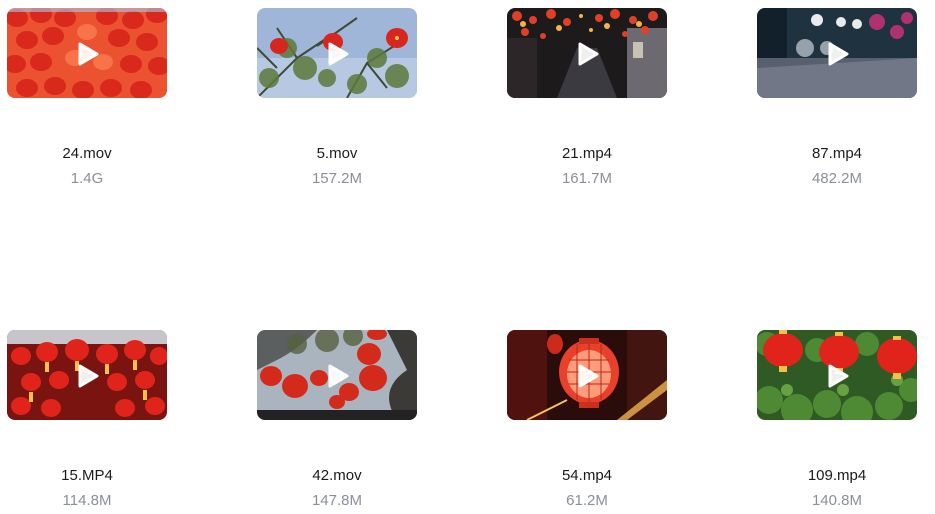  What do you see at coordinates (337, 99) in the screenshot?
I see `video-tile: 5.mov 157.2M` at bounding box center [337, 99].